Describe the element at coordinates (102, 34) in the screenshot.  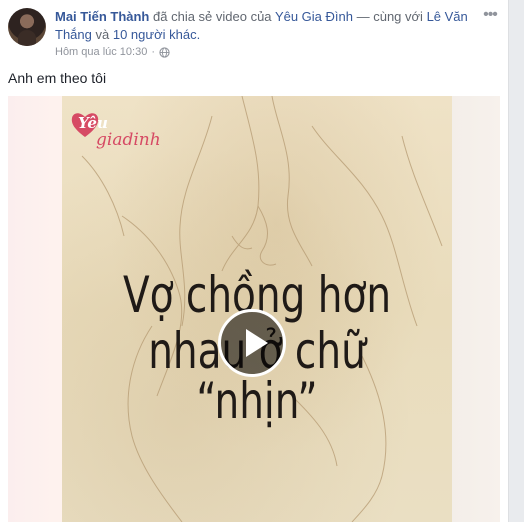
I see `and-text: và` at that location.